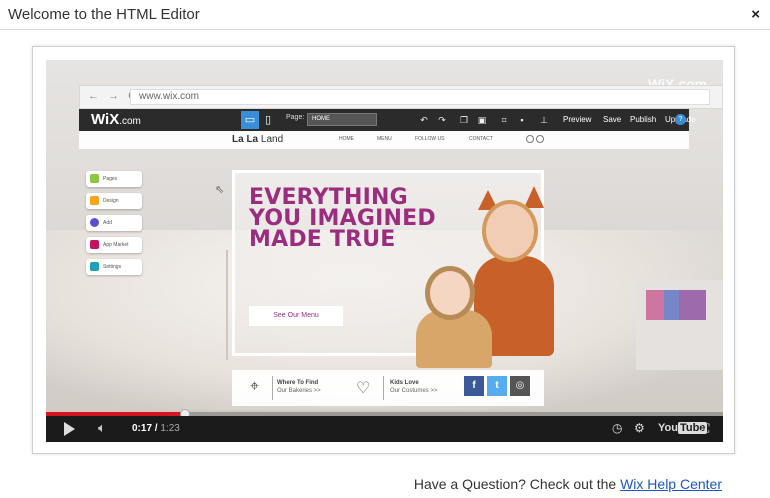  What do you see at coordinates (295, 117) in the screenshot?
I see `page-label: Page:` at bounding box center [295, 117].